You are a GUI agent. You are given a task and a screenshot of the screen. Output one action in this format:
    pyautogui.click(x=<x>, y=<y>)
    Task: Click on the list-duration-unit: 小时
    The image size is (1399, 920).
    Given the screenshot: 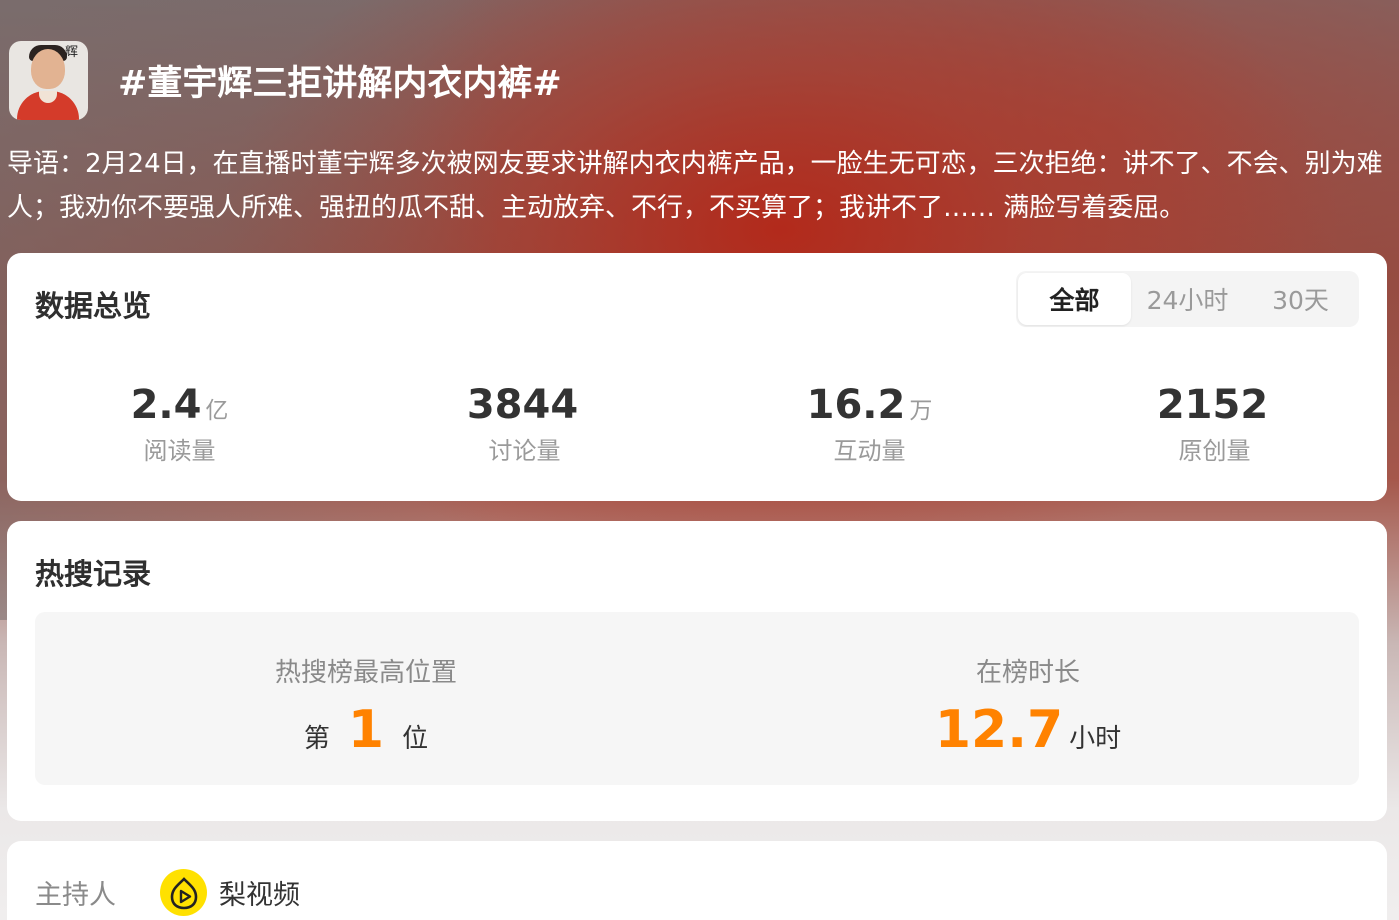 What is the action you would take?
    pyautogui.click(x=1095, y=739)
    